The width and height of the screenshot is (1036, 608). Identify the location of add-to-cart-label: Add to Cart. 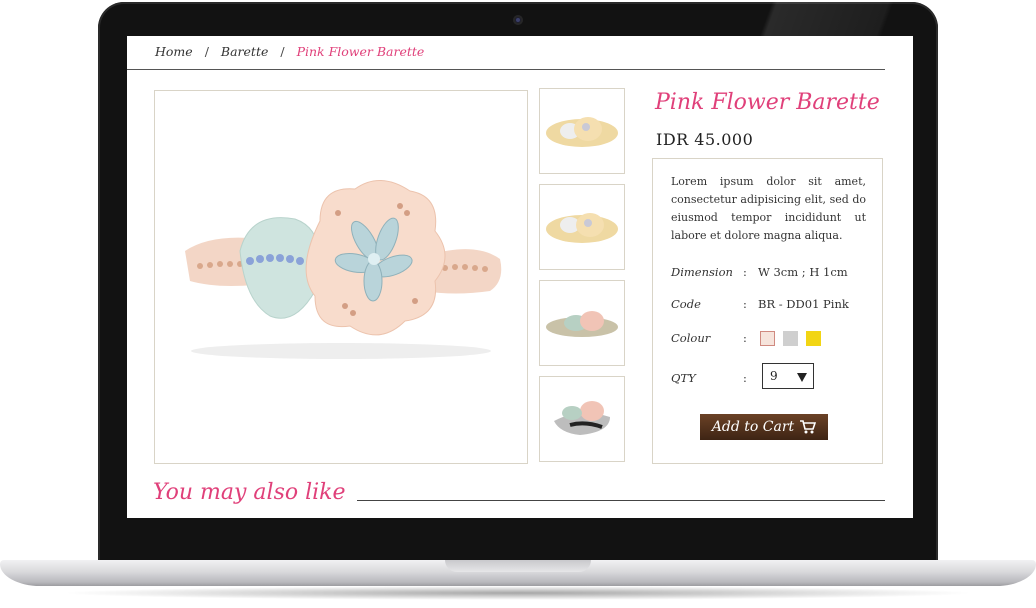
(753, 427).